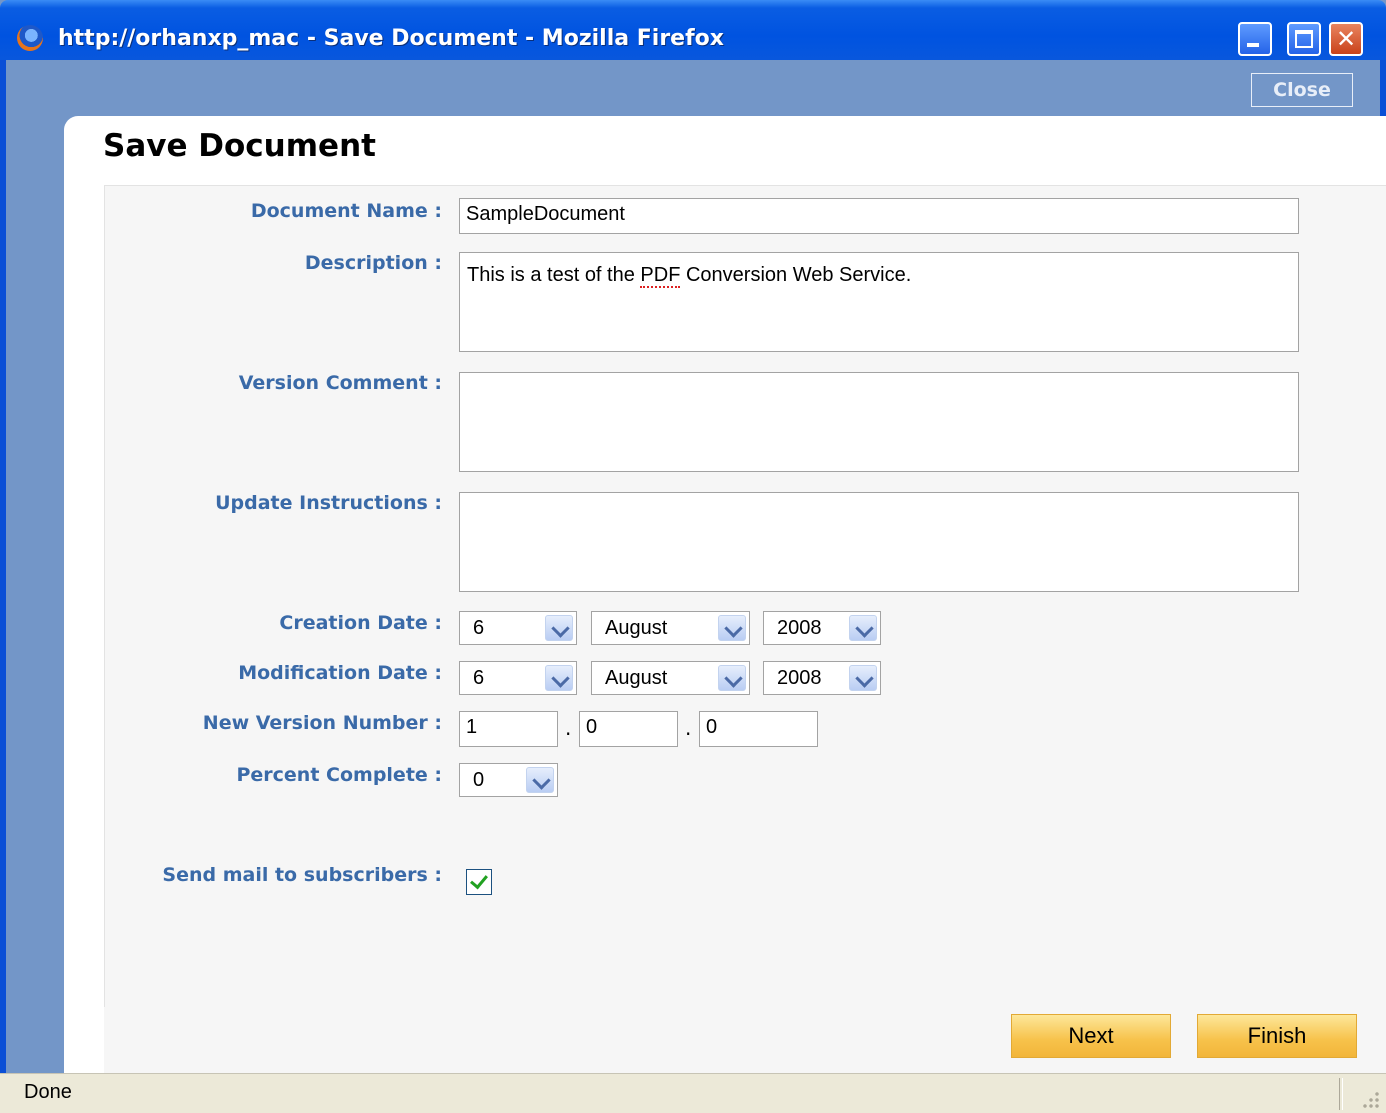  I want to click on update-instructions-textarea, so click(879, 542).